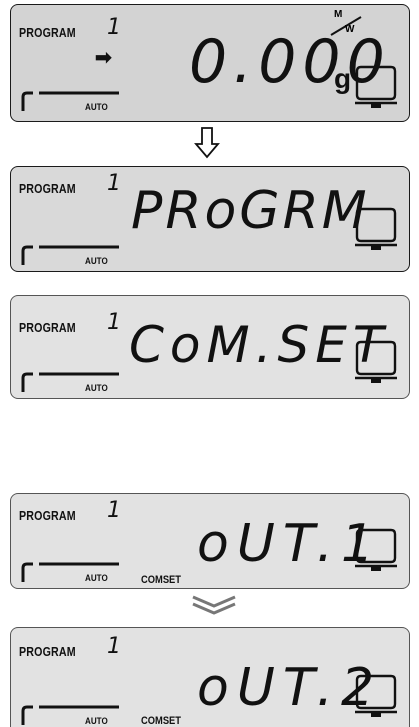  Describe the element at coordinates (350, 29) in the screenshot. I see `mode-w: W` at that location.